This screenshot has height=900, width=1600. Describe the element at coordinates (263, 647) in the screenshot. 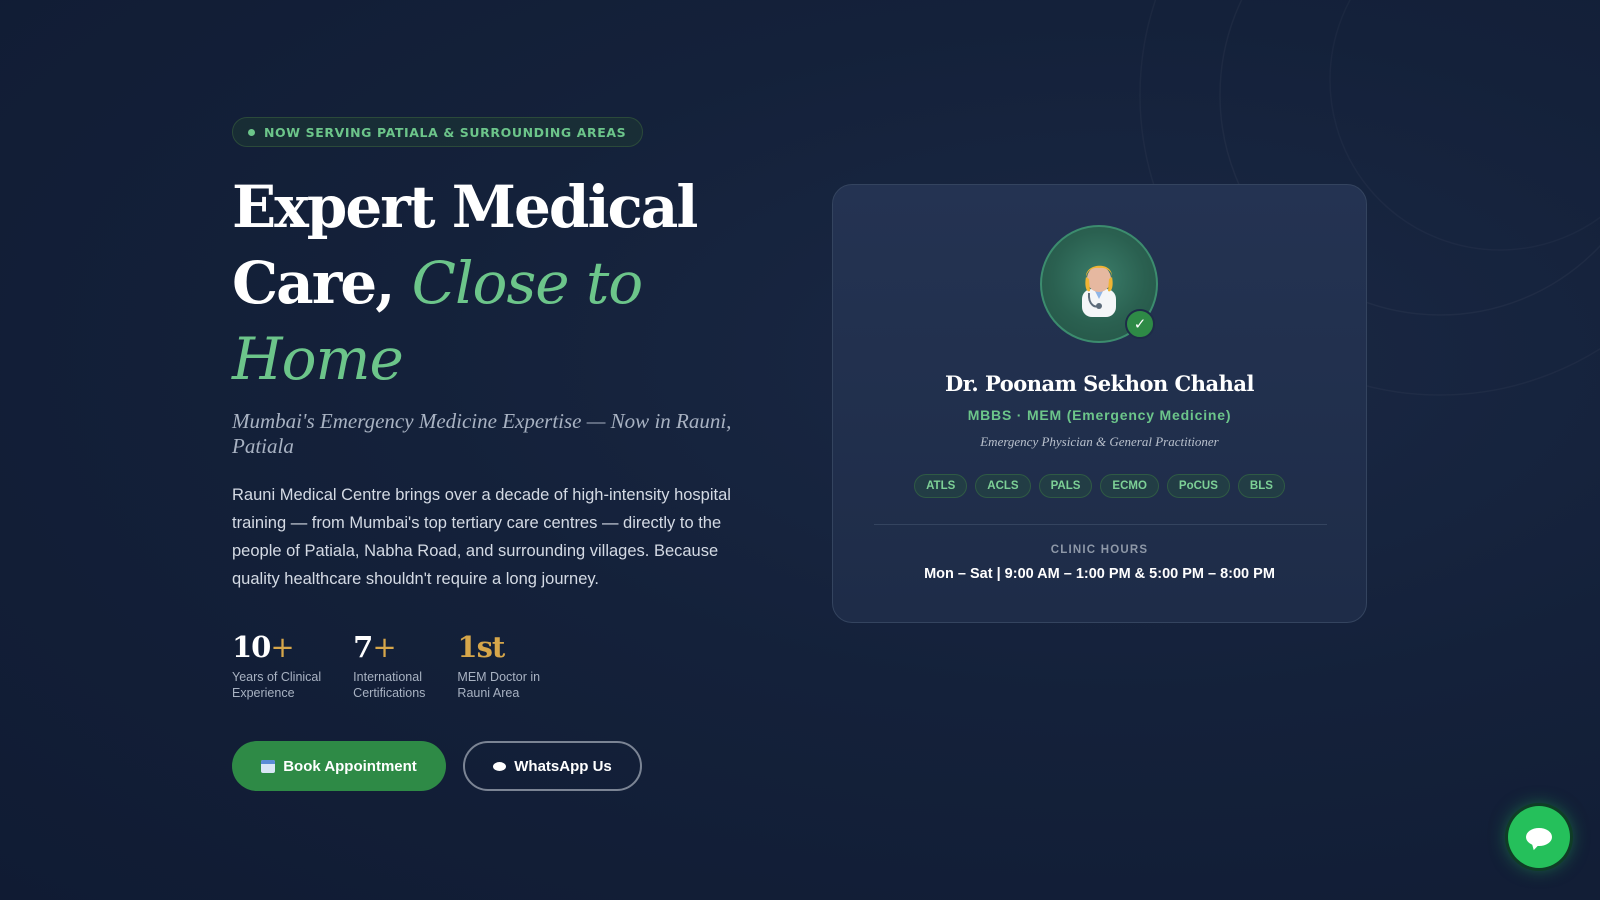

I see `stat-number: 10+` at that location.